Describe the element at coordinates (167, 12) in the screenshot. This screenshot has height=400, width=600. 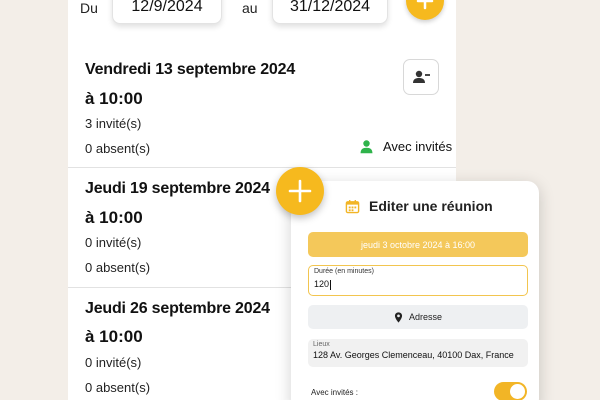
I see `from-date-field: 12/9/2024` at that location.